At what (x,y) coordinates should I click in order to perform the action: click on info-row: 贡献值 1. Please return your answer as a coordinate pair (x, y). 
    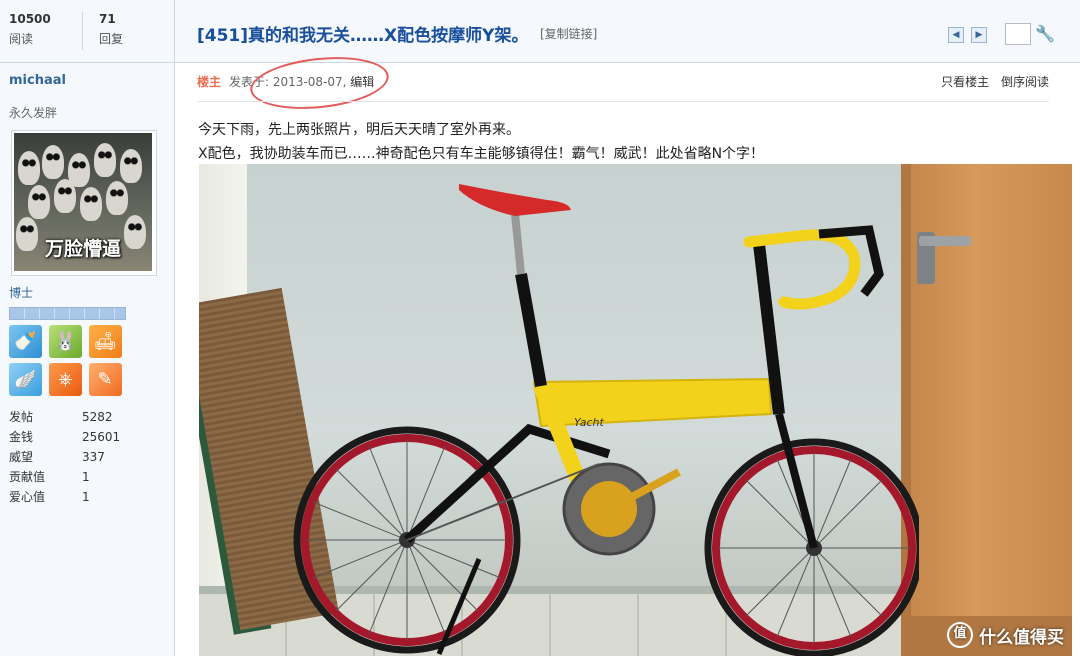
    Looking at the image, I should click on (64, 477).